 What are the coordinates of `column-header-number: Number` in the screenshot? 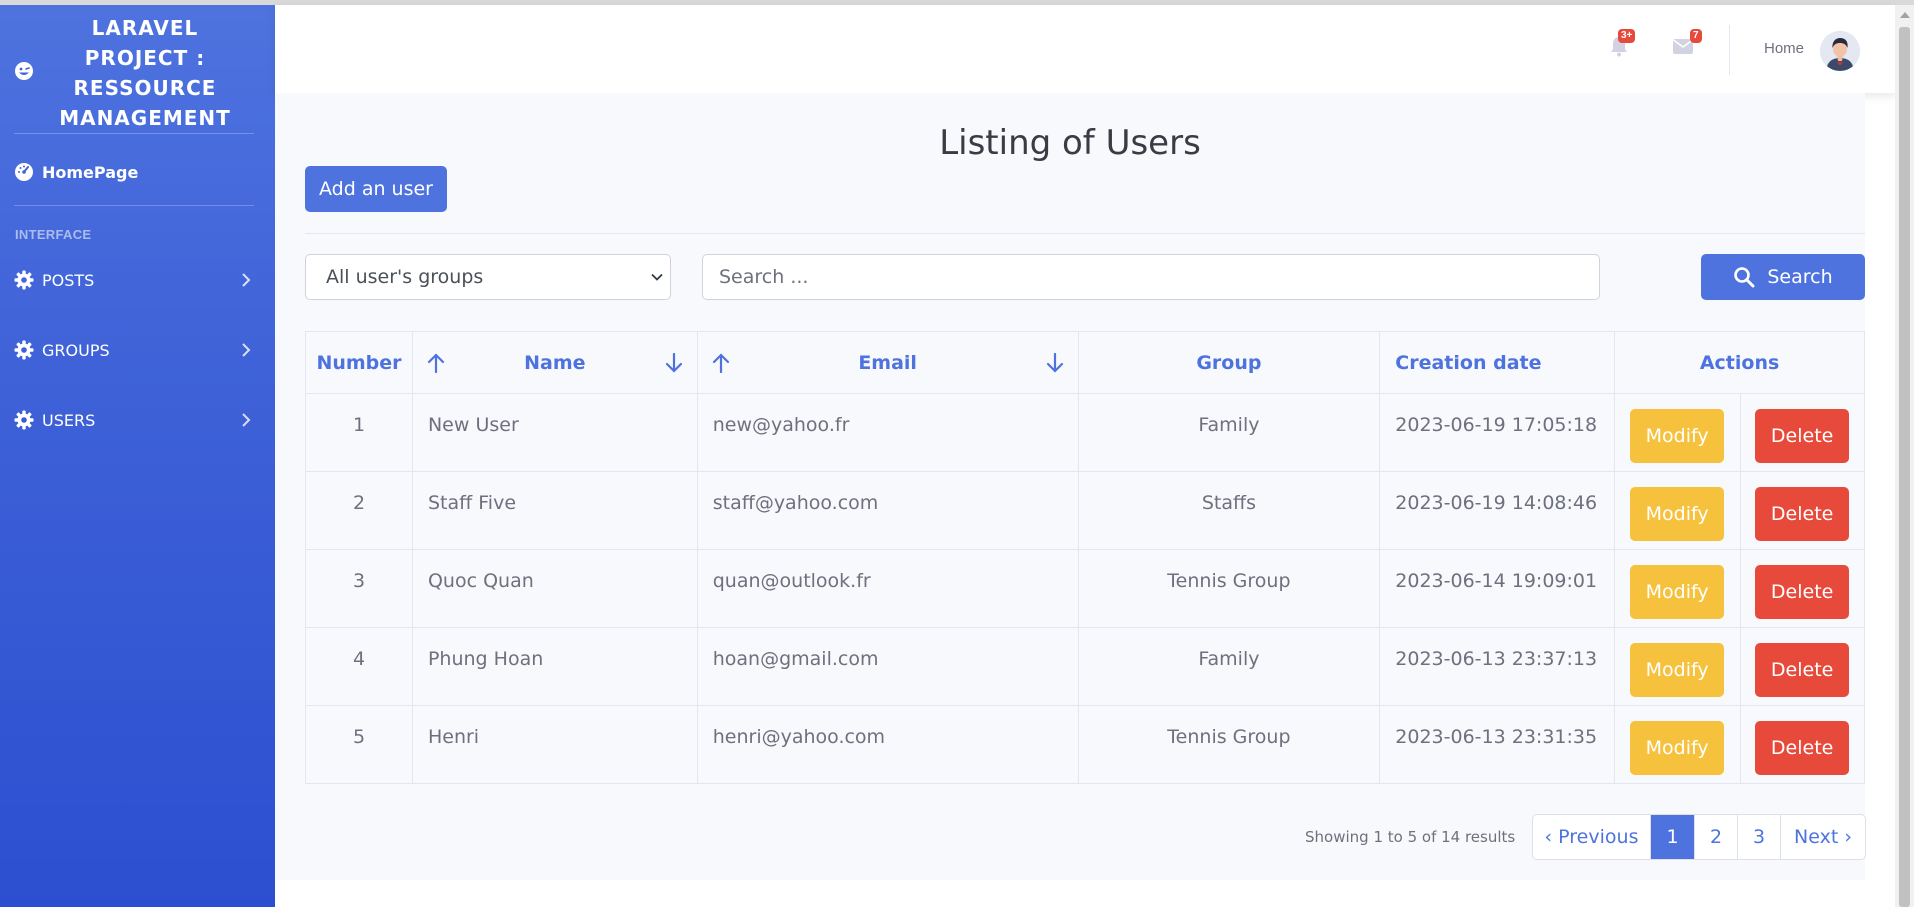 It's located at (359, 362).